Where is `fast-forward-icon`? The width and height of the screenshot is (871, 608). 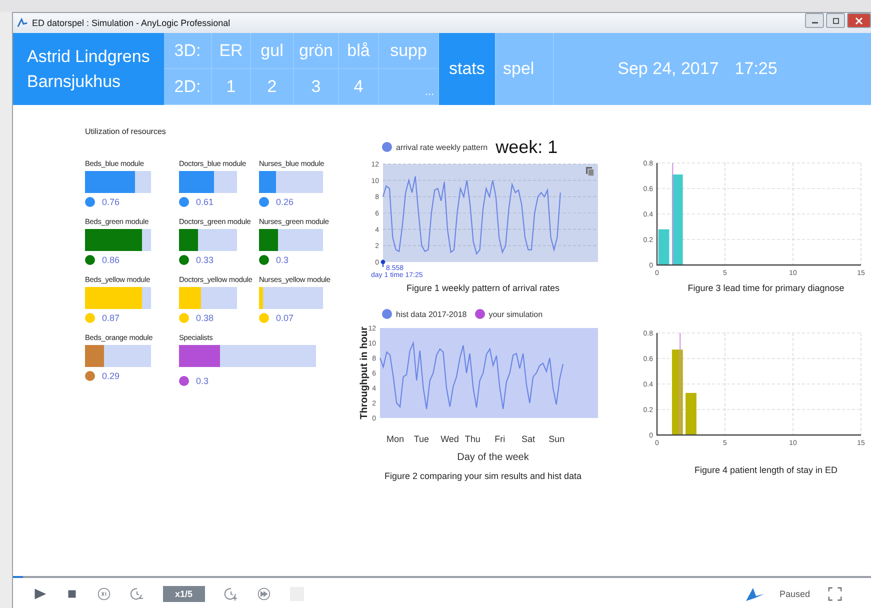
fast-forward-icon is located at coordinates (263, 593).